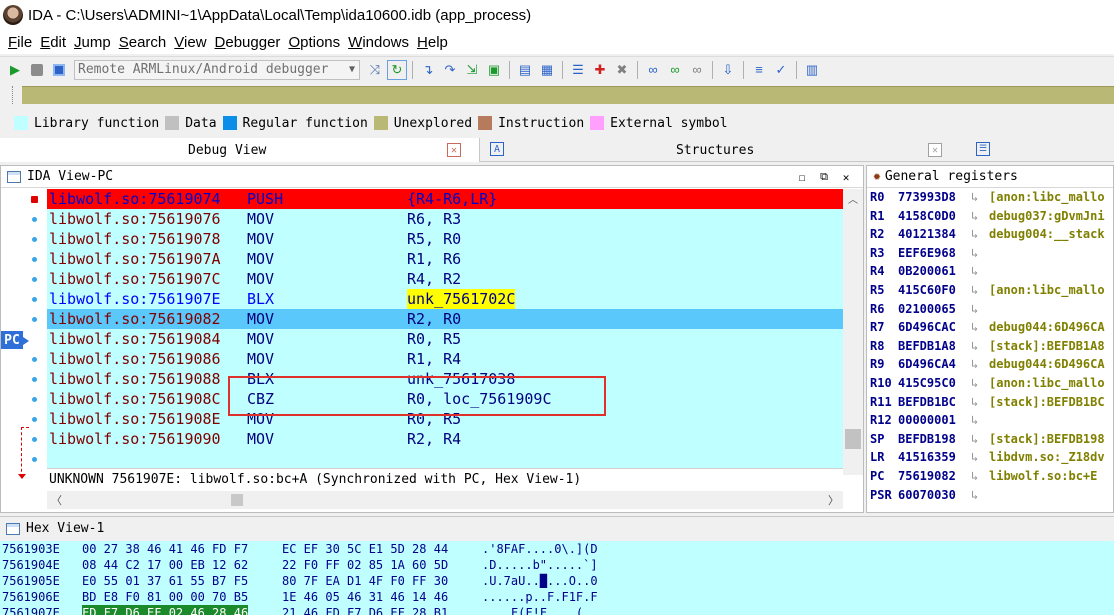 The image size is (1114, 615). What do you see at coordinates (724, 150) in the screenshot?
I see `tab-structures: A Structures ✕` at bounding box center [724, 150].